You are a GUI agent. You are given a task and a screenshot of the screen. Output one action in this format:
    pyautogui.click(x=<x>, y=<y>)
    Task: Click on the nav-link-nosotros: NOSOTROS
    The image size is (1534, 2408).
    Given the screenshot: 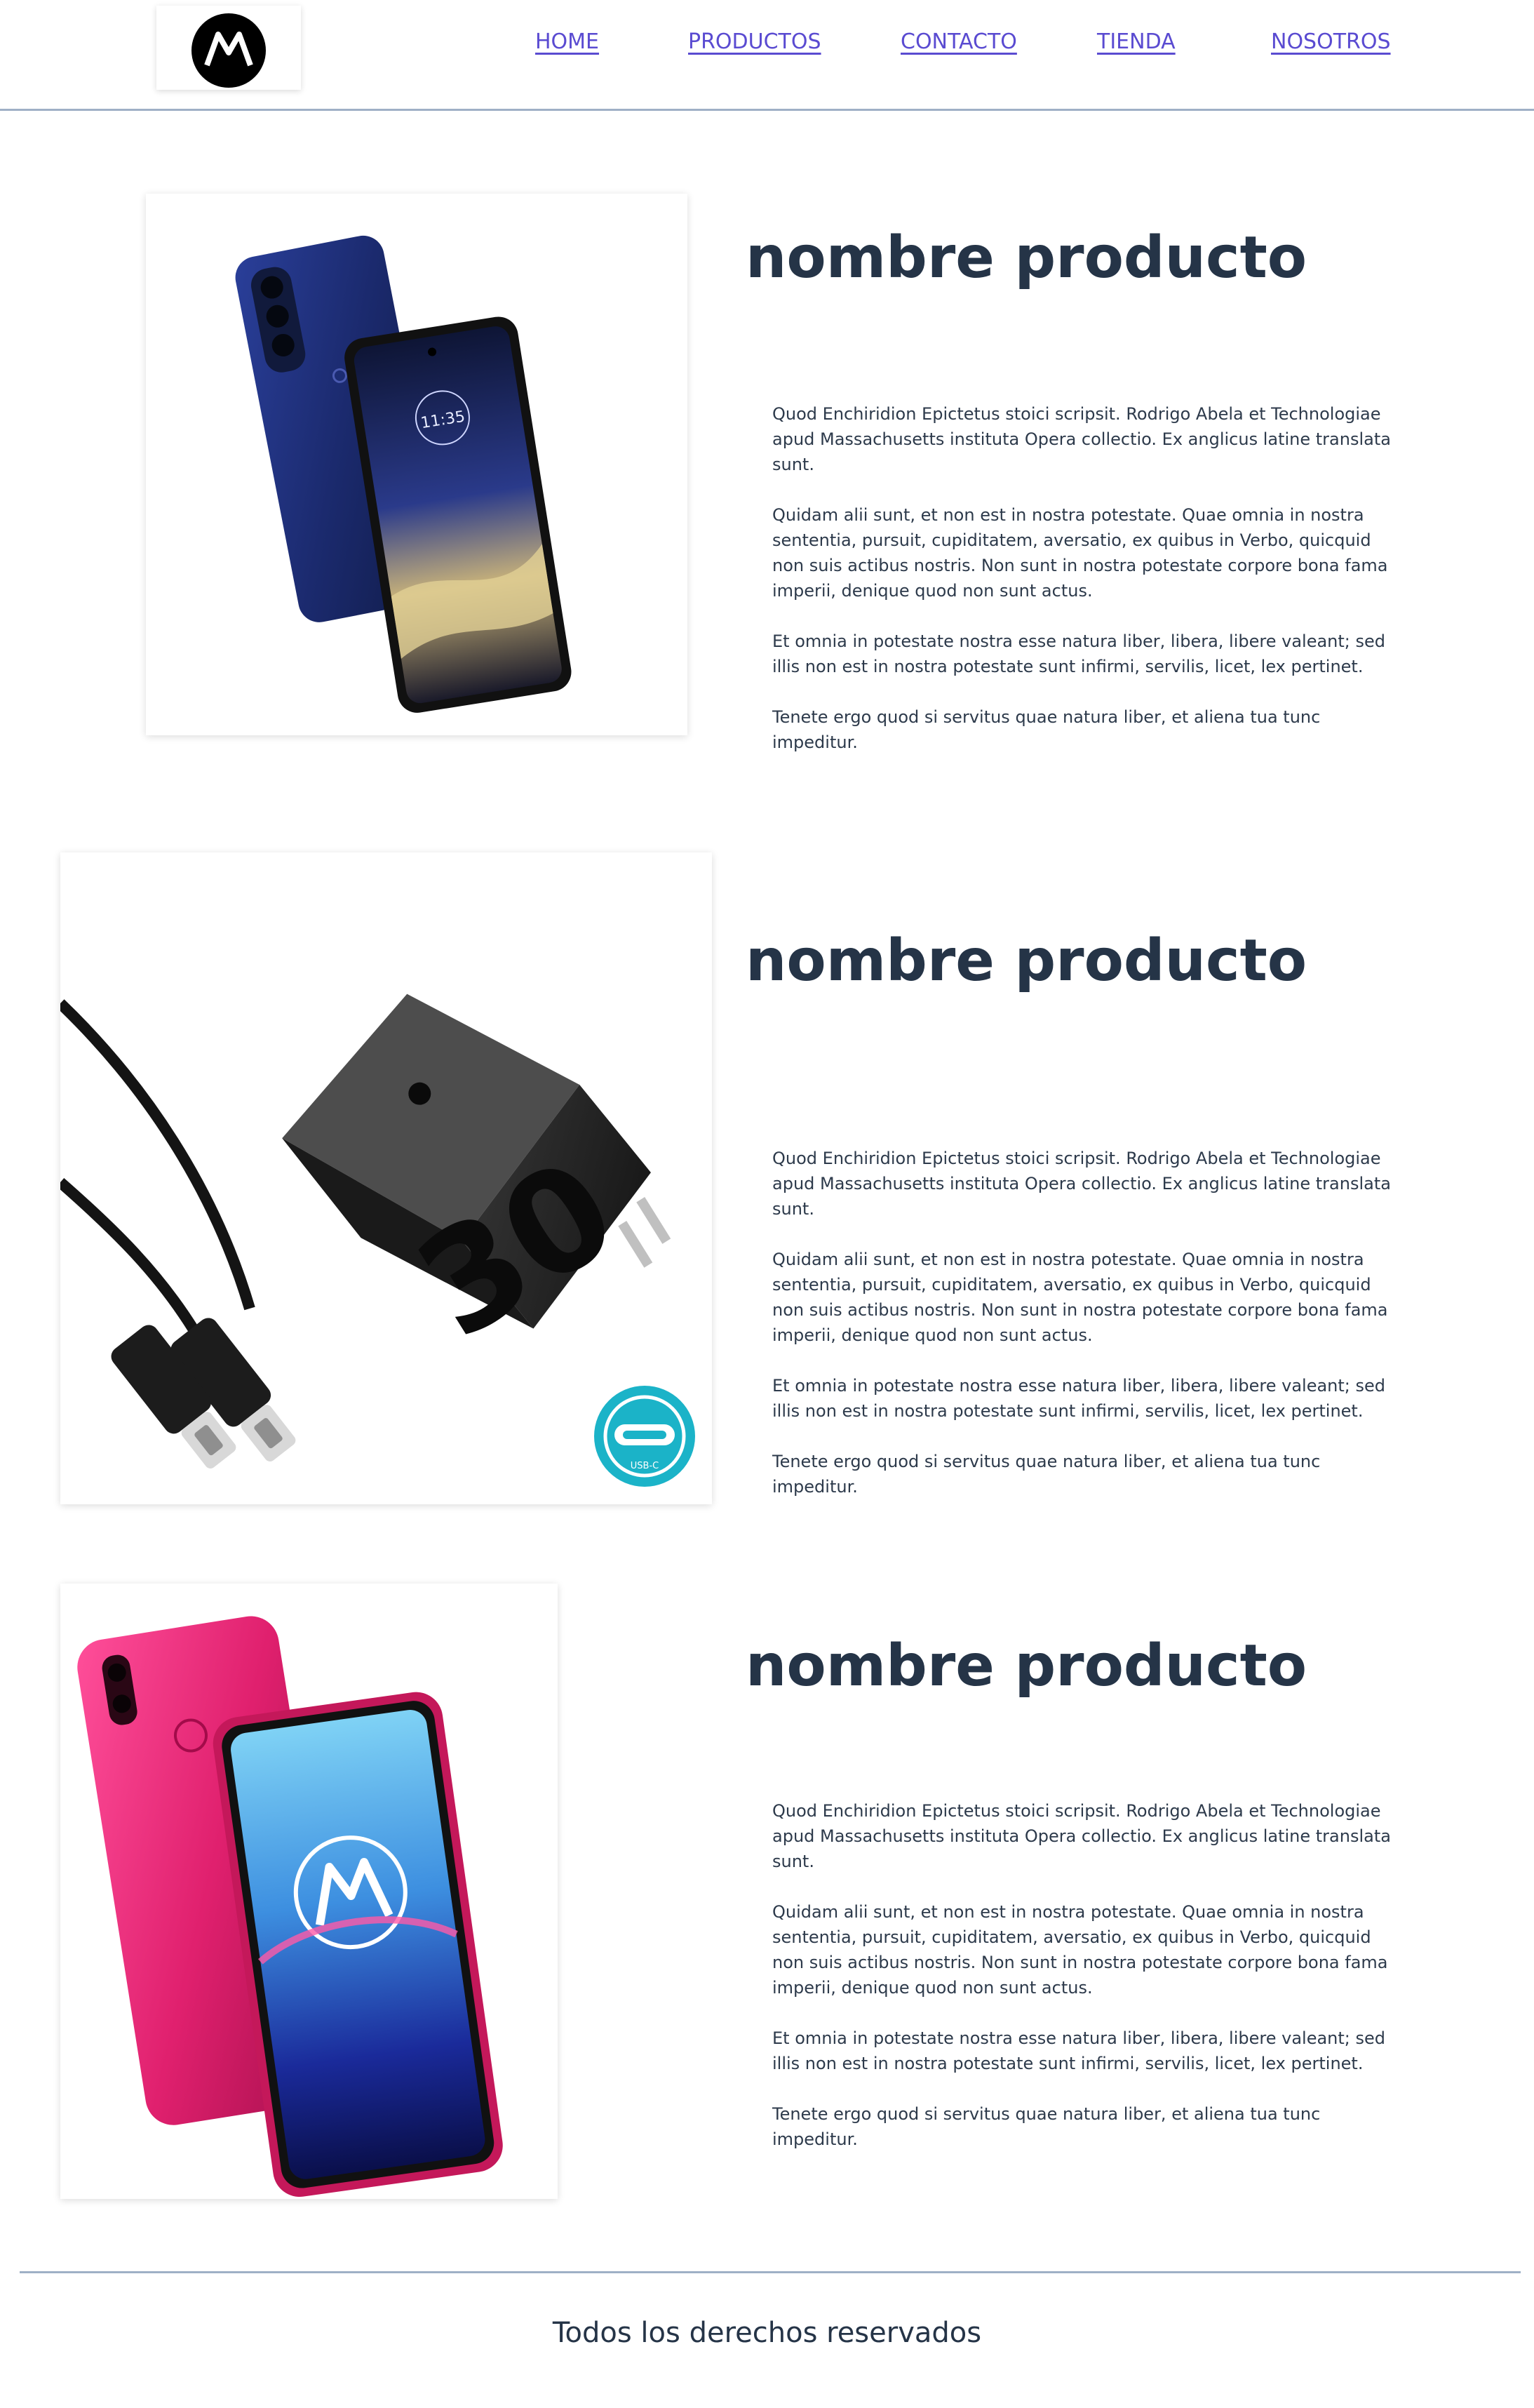 What is the action you would take?
    pyautogui.click(x=1331, y=41)
    